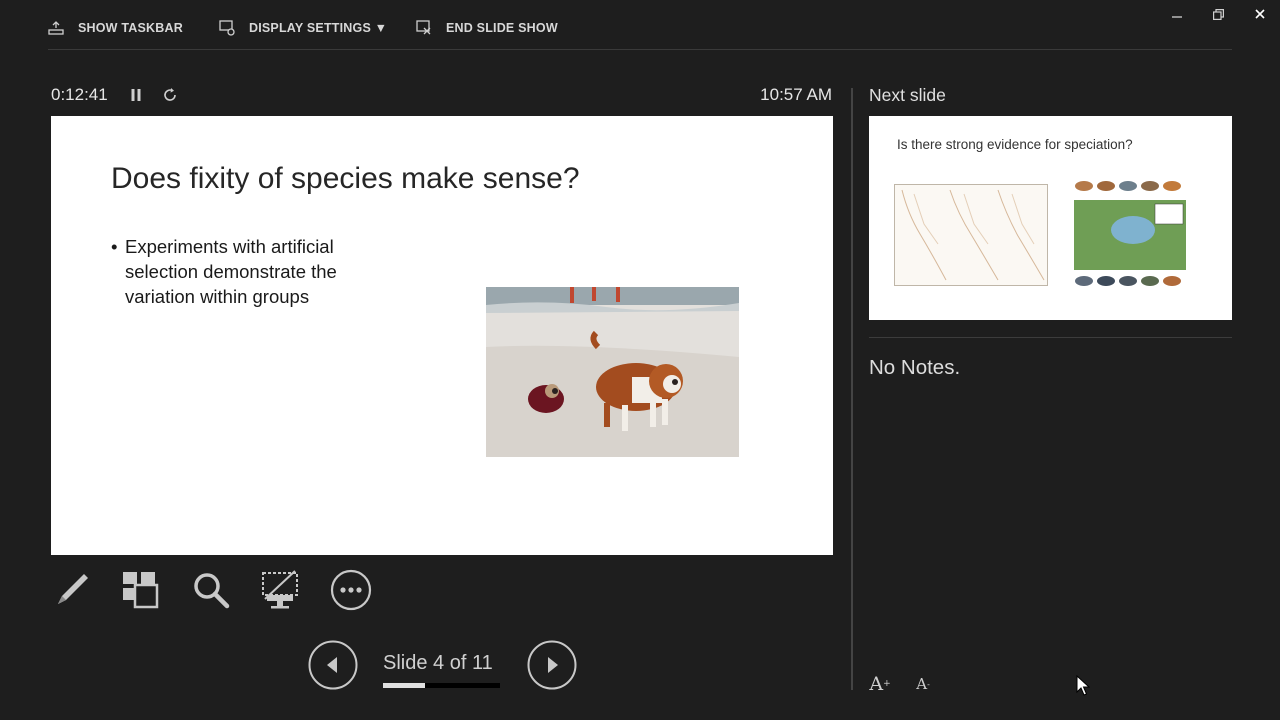 This screenshot has height=720, width=1280. What do you see at coordinates (1050, 337) in the screenshot?
I see `notes-divider` at bounding box center [1050, 337].